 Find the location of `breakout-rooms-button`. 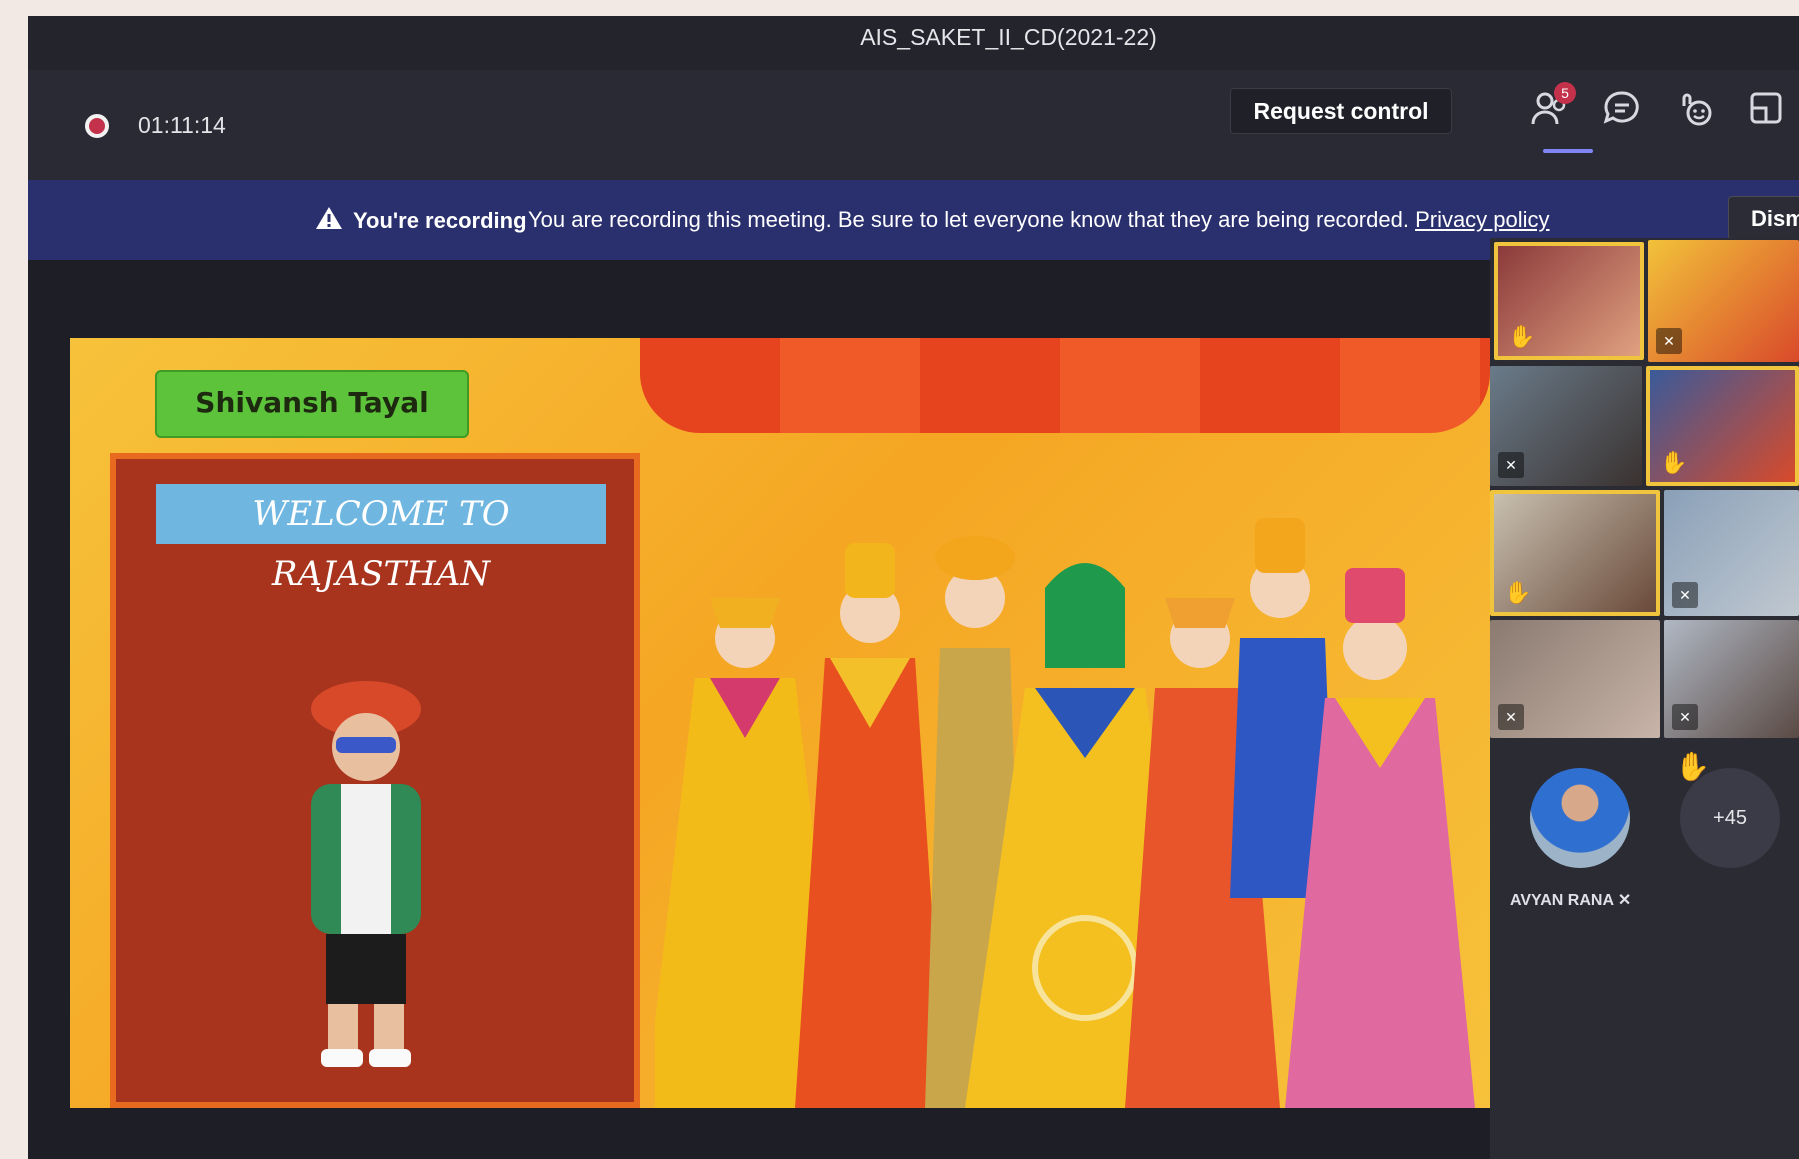

breakout-rooms-button is located at coordinates (1766, 108).